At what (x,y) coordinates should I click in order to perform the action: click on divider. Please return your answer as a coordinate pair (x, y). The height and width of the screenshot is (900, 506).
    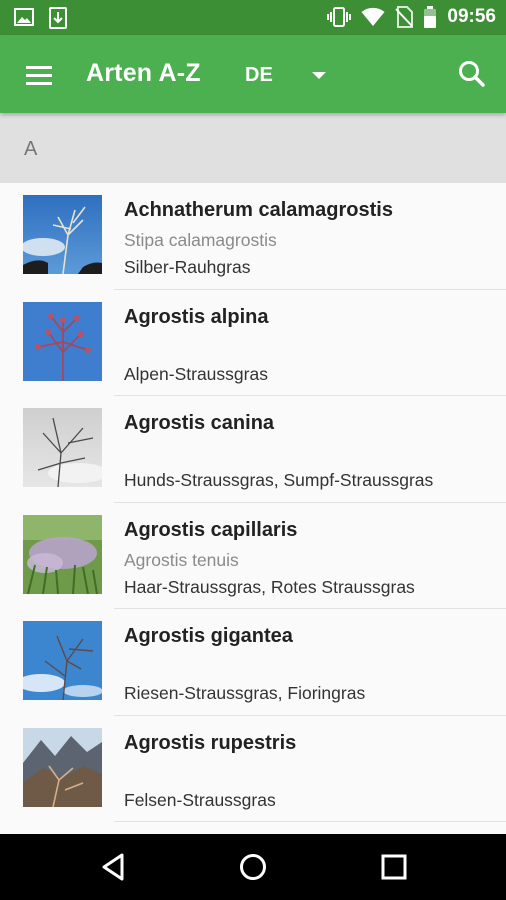
    Looking at the image, I should click on (310, 821).